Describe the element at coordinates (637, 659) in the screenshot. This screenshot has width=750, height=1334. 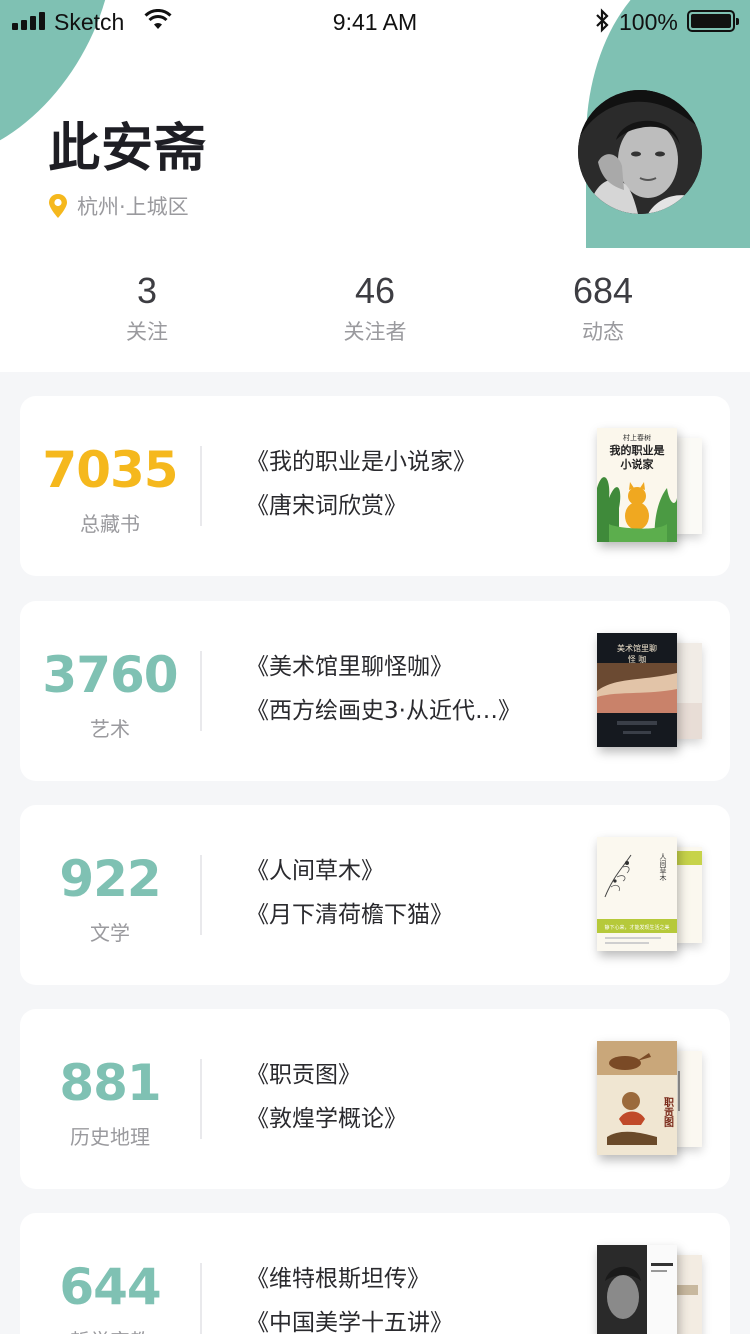
I see `cover-title: 怪 咖` at that location.